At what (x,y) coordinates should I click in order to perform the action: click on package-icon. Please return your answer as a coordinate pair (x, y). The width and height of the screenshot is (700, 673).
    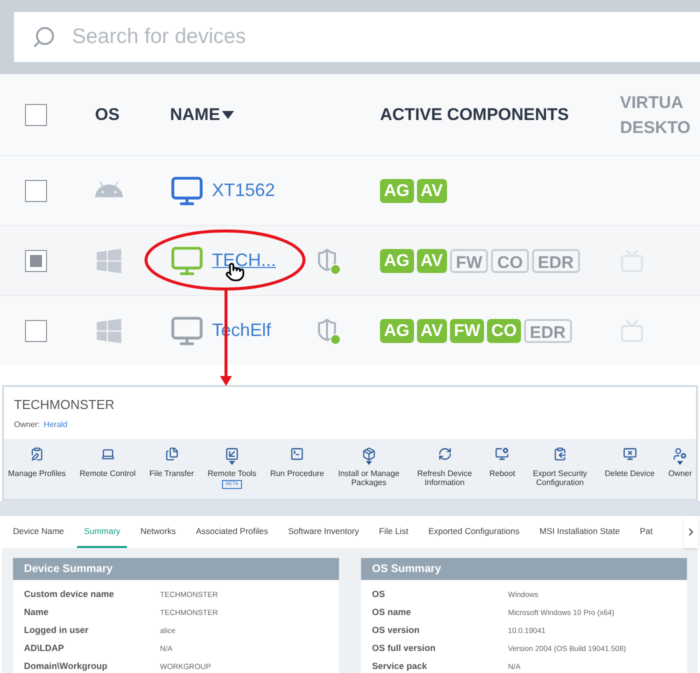
    Looking at the image, I should click on (369, 453).